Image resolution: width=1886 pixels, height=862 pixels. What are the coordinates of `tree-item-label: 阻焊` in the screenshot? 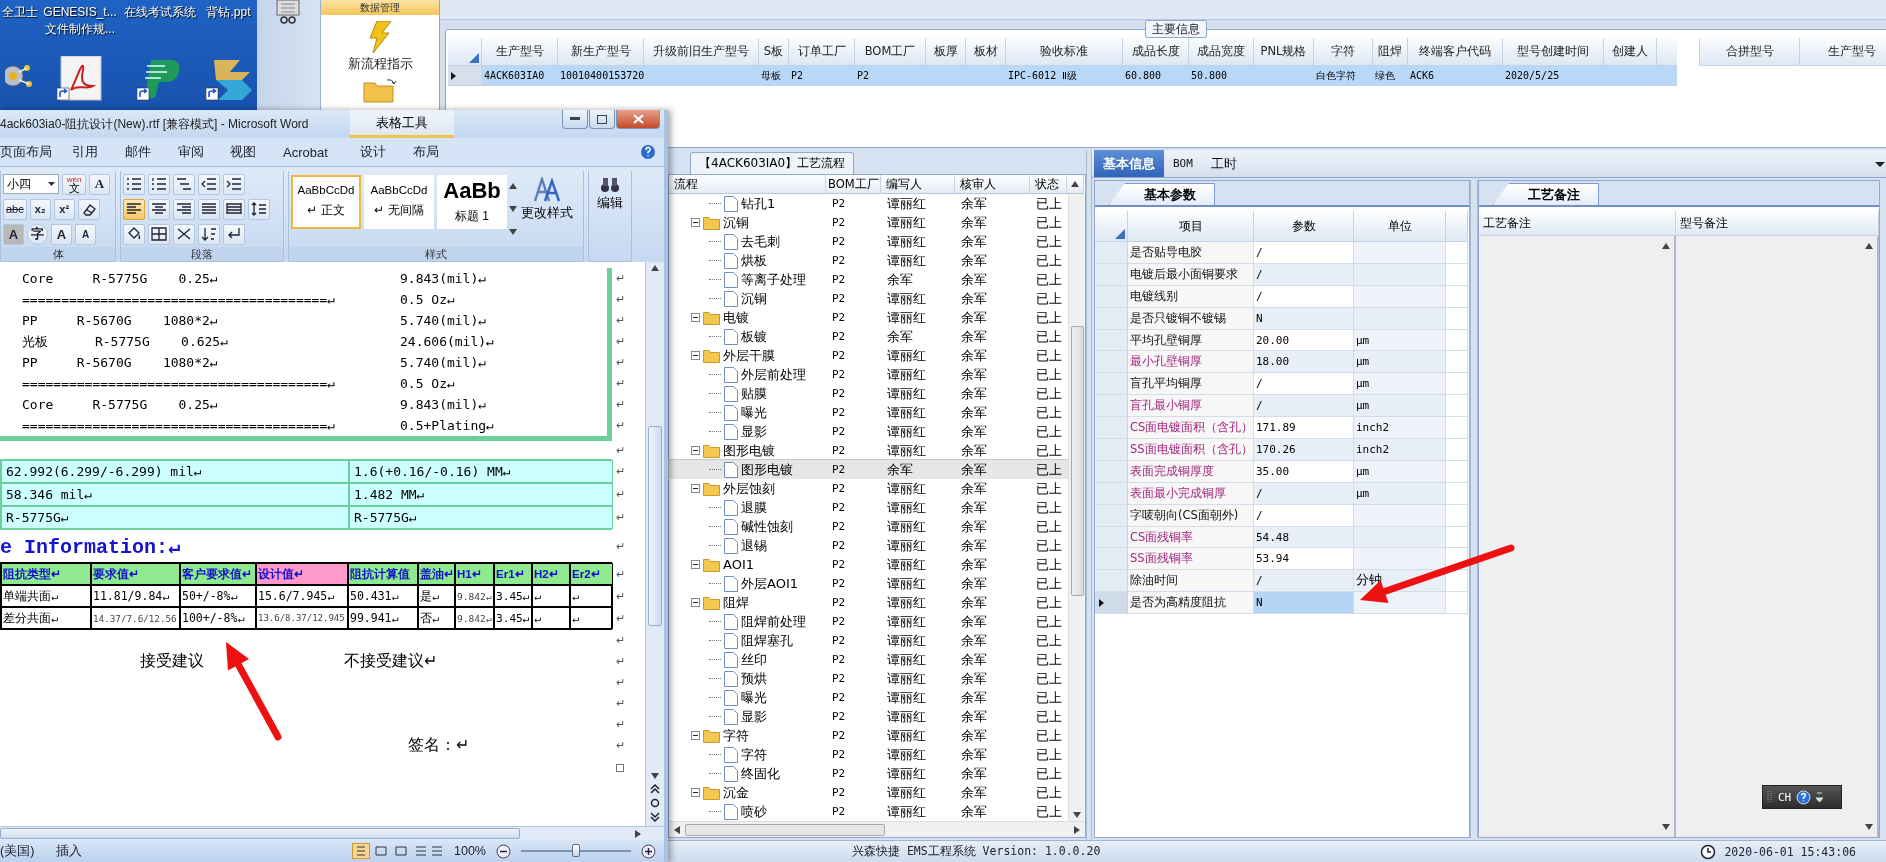 It's located at (736, 602).